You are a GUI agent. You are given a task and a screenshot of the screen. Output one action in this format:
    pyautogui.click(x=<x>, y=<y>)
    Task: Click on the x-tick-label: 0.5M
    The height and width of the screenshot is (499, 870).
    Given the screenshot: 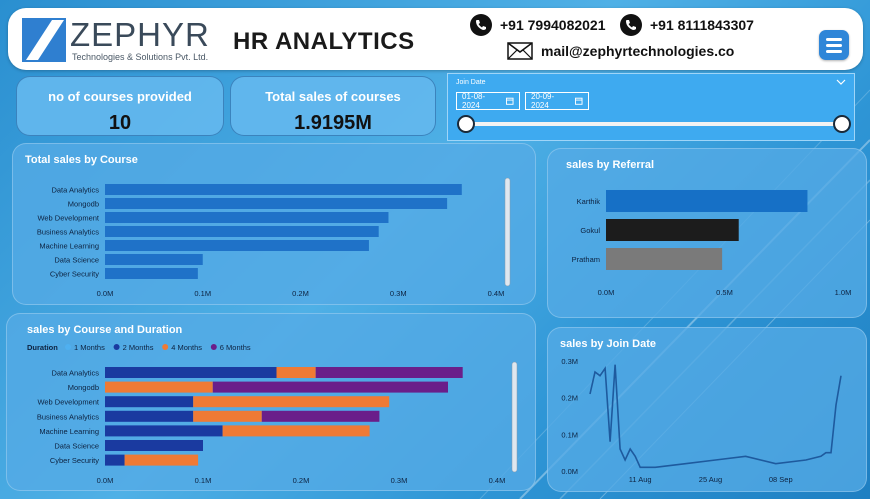 What is the action you would take?
    pyautogui.click(x=724, y=292)
    